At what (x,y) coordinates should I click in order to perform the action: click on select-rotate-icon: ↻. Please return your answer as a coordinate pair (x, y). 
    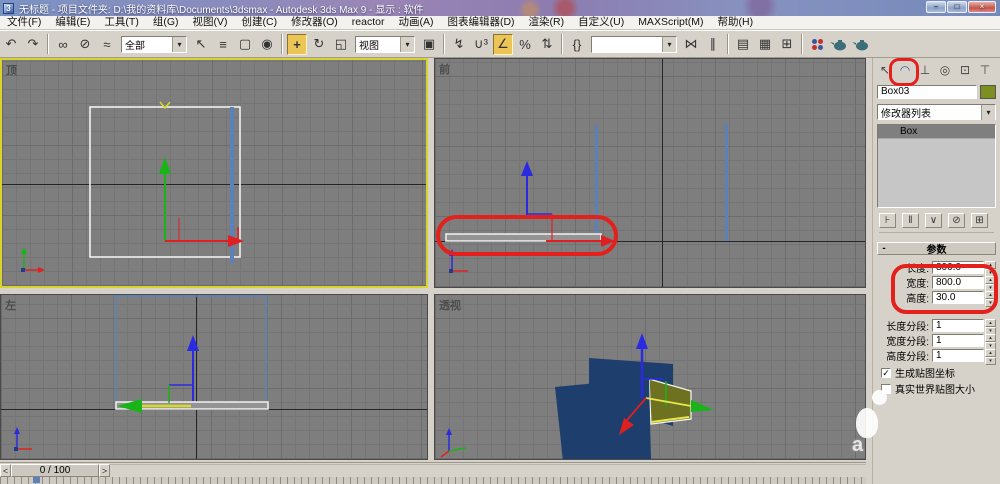
    Looking at the image, I should click on (319, 44).